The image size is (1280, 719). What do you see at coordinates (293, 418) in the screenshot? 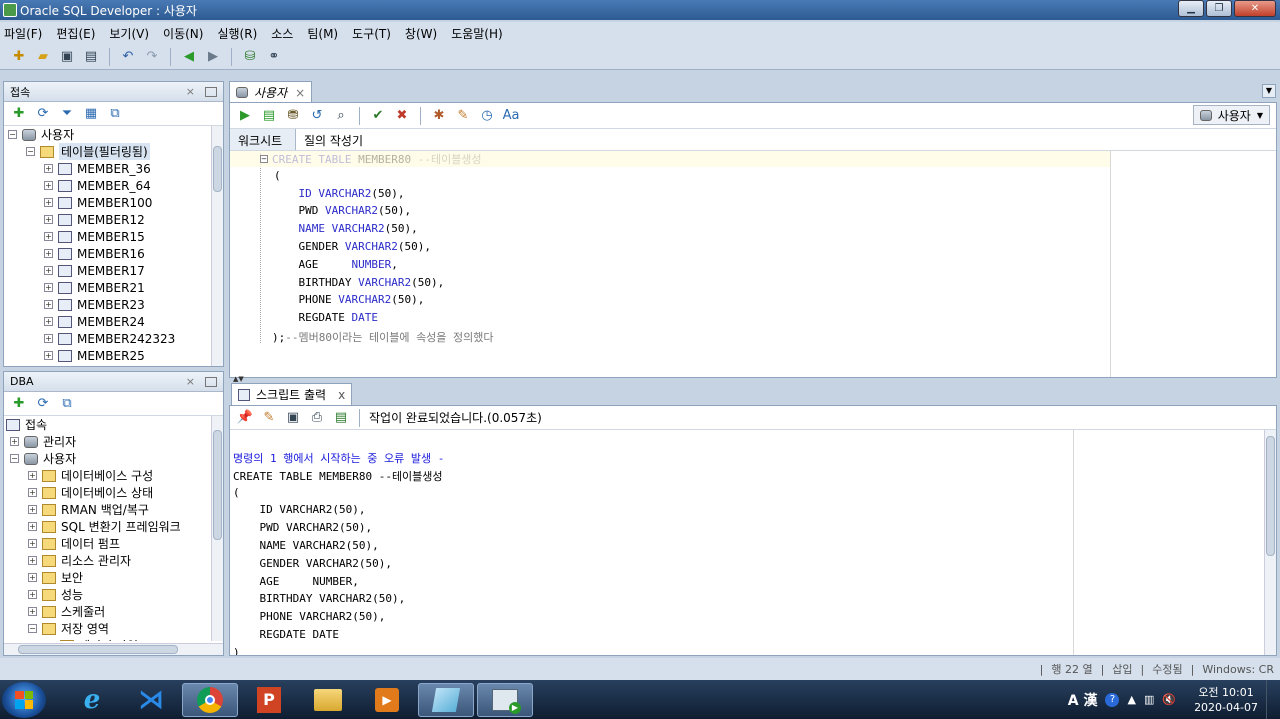
I see `save-icon: ▣` at bounding box center [293, 418].